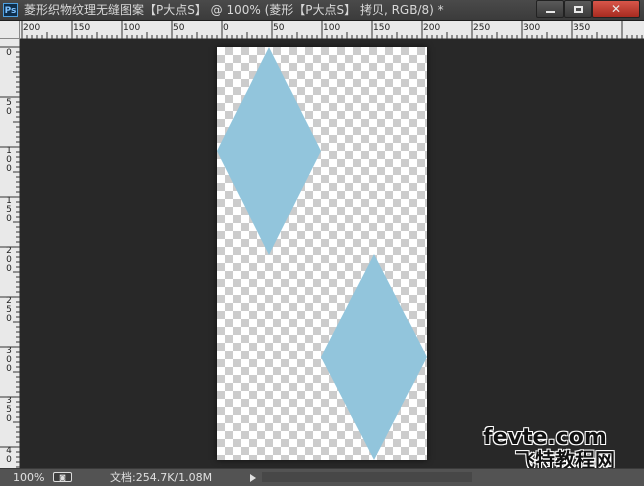 This screenshot has height=486, width=644. Describe the element at coordinates (62, 477) in the screenshot. I see `preview-icon: ◙` at that location.